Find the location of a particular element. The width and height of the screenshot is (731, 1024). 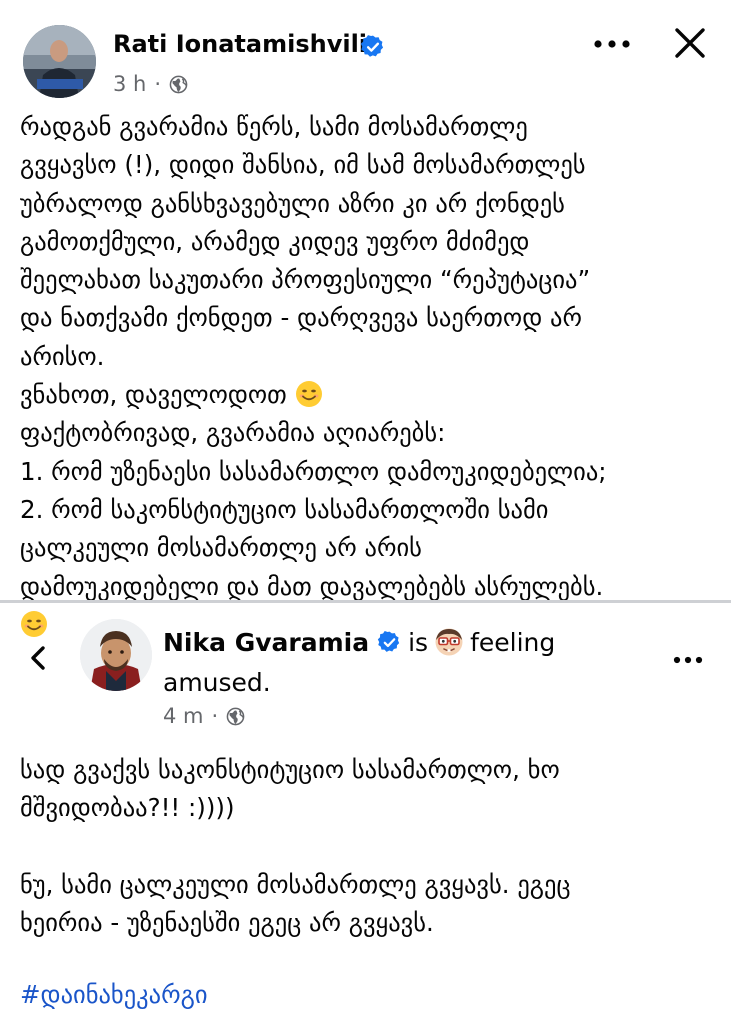

post-meta: 3 h · is located at coordinates (150, 84).